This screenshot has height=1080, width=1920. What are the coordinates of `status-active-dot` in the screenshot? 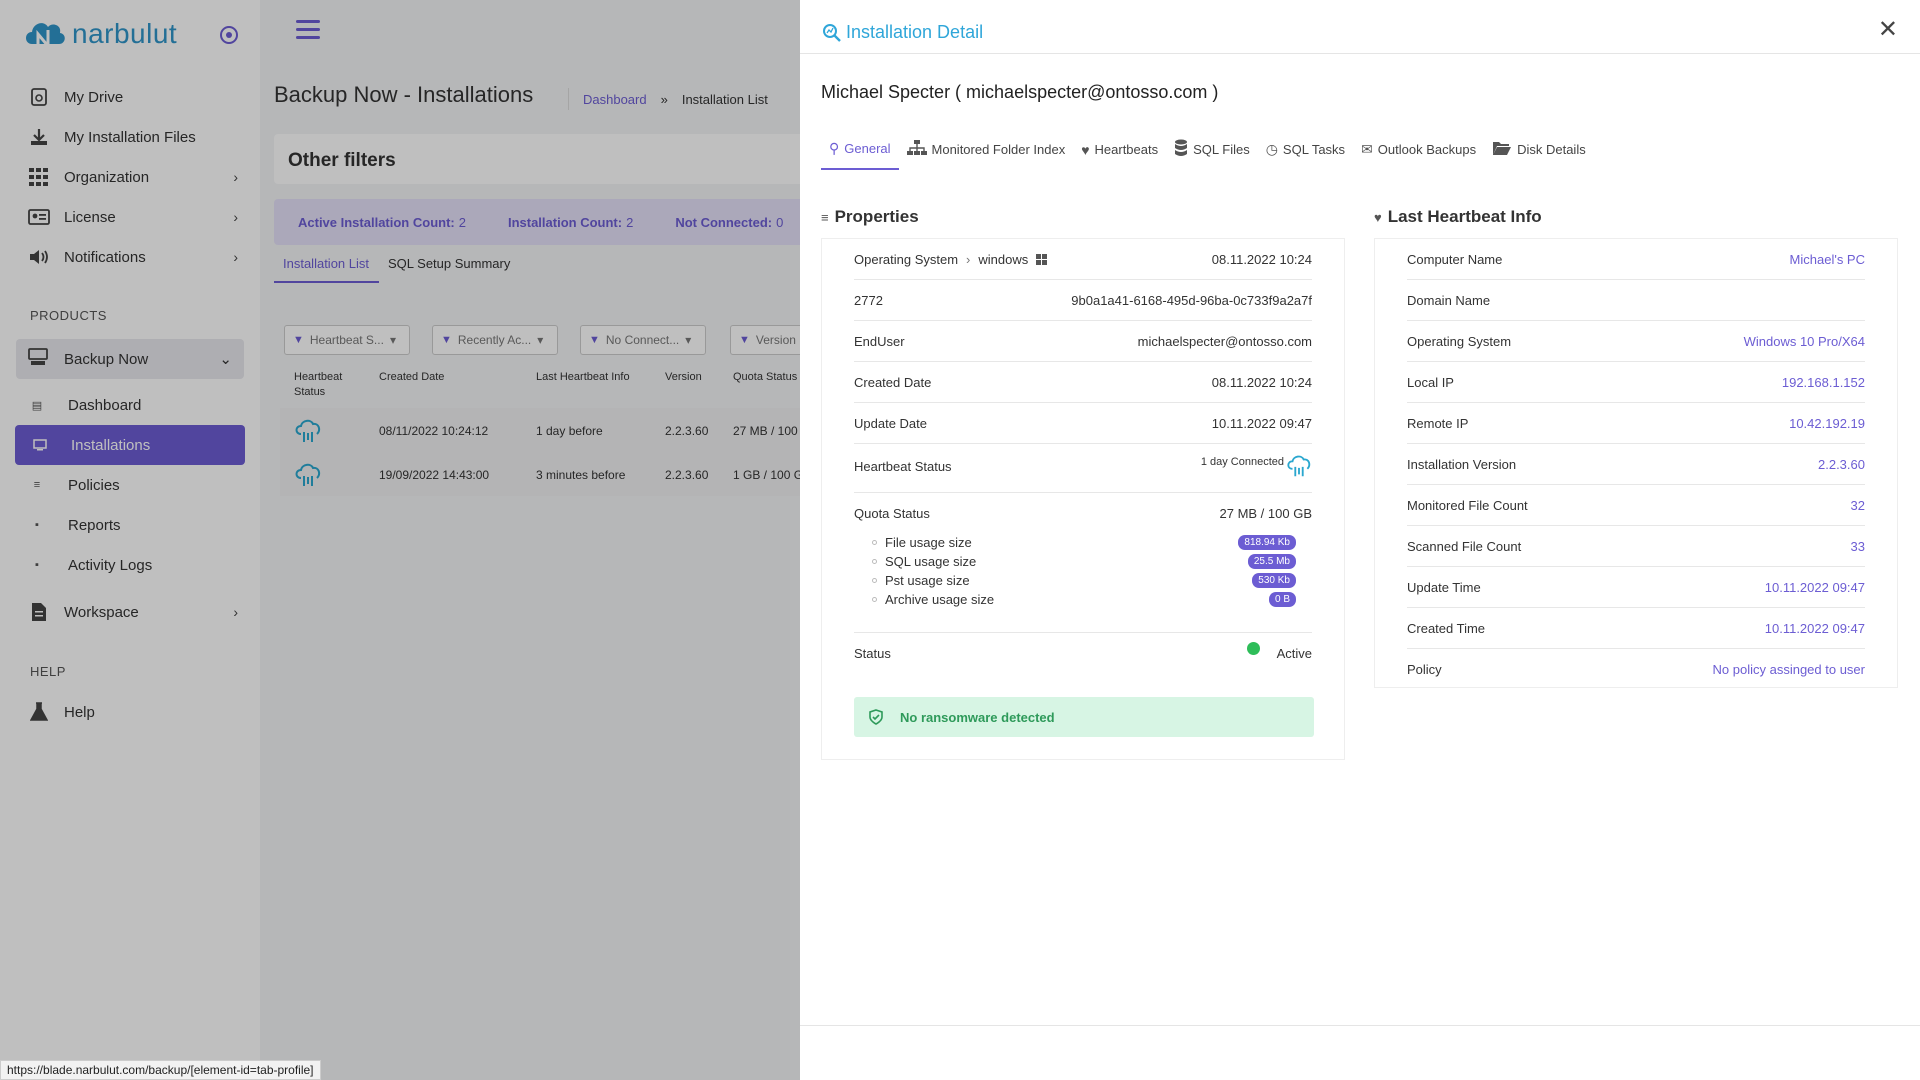 It's located at (1253, 648).